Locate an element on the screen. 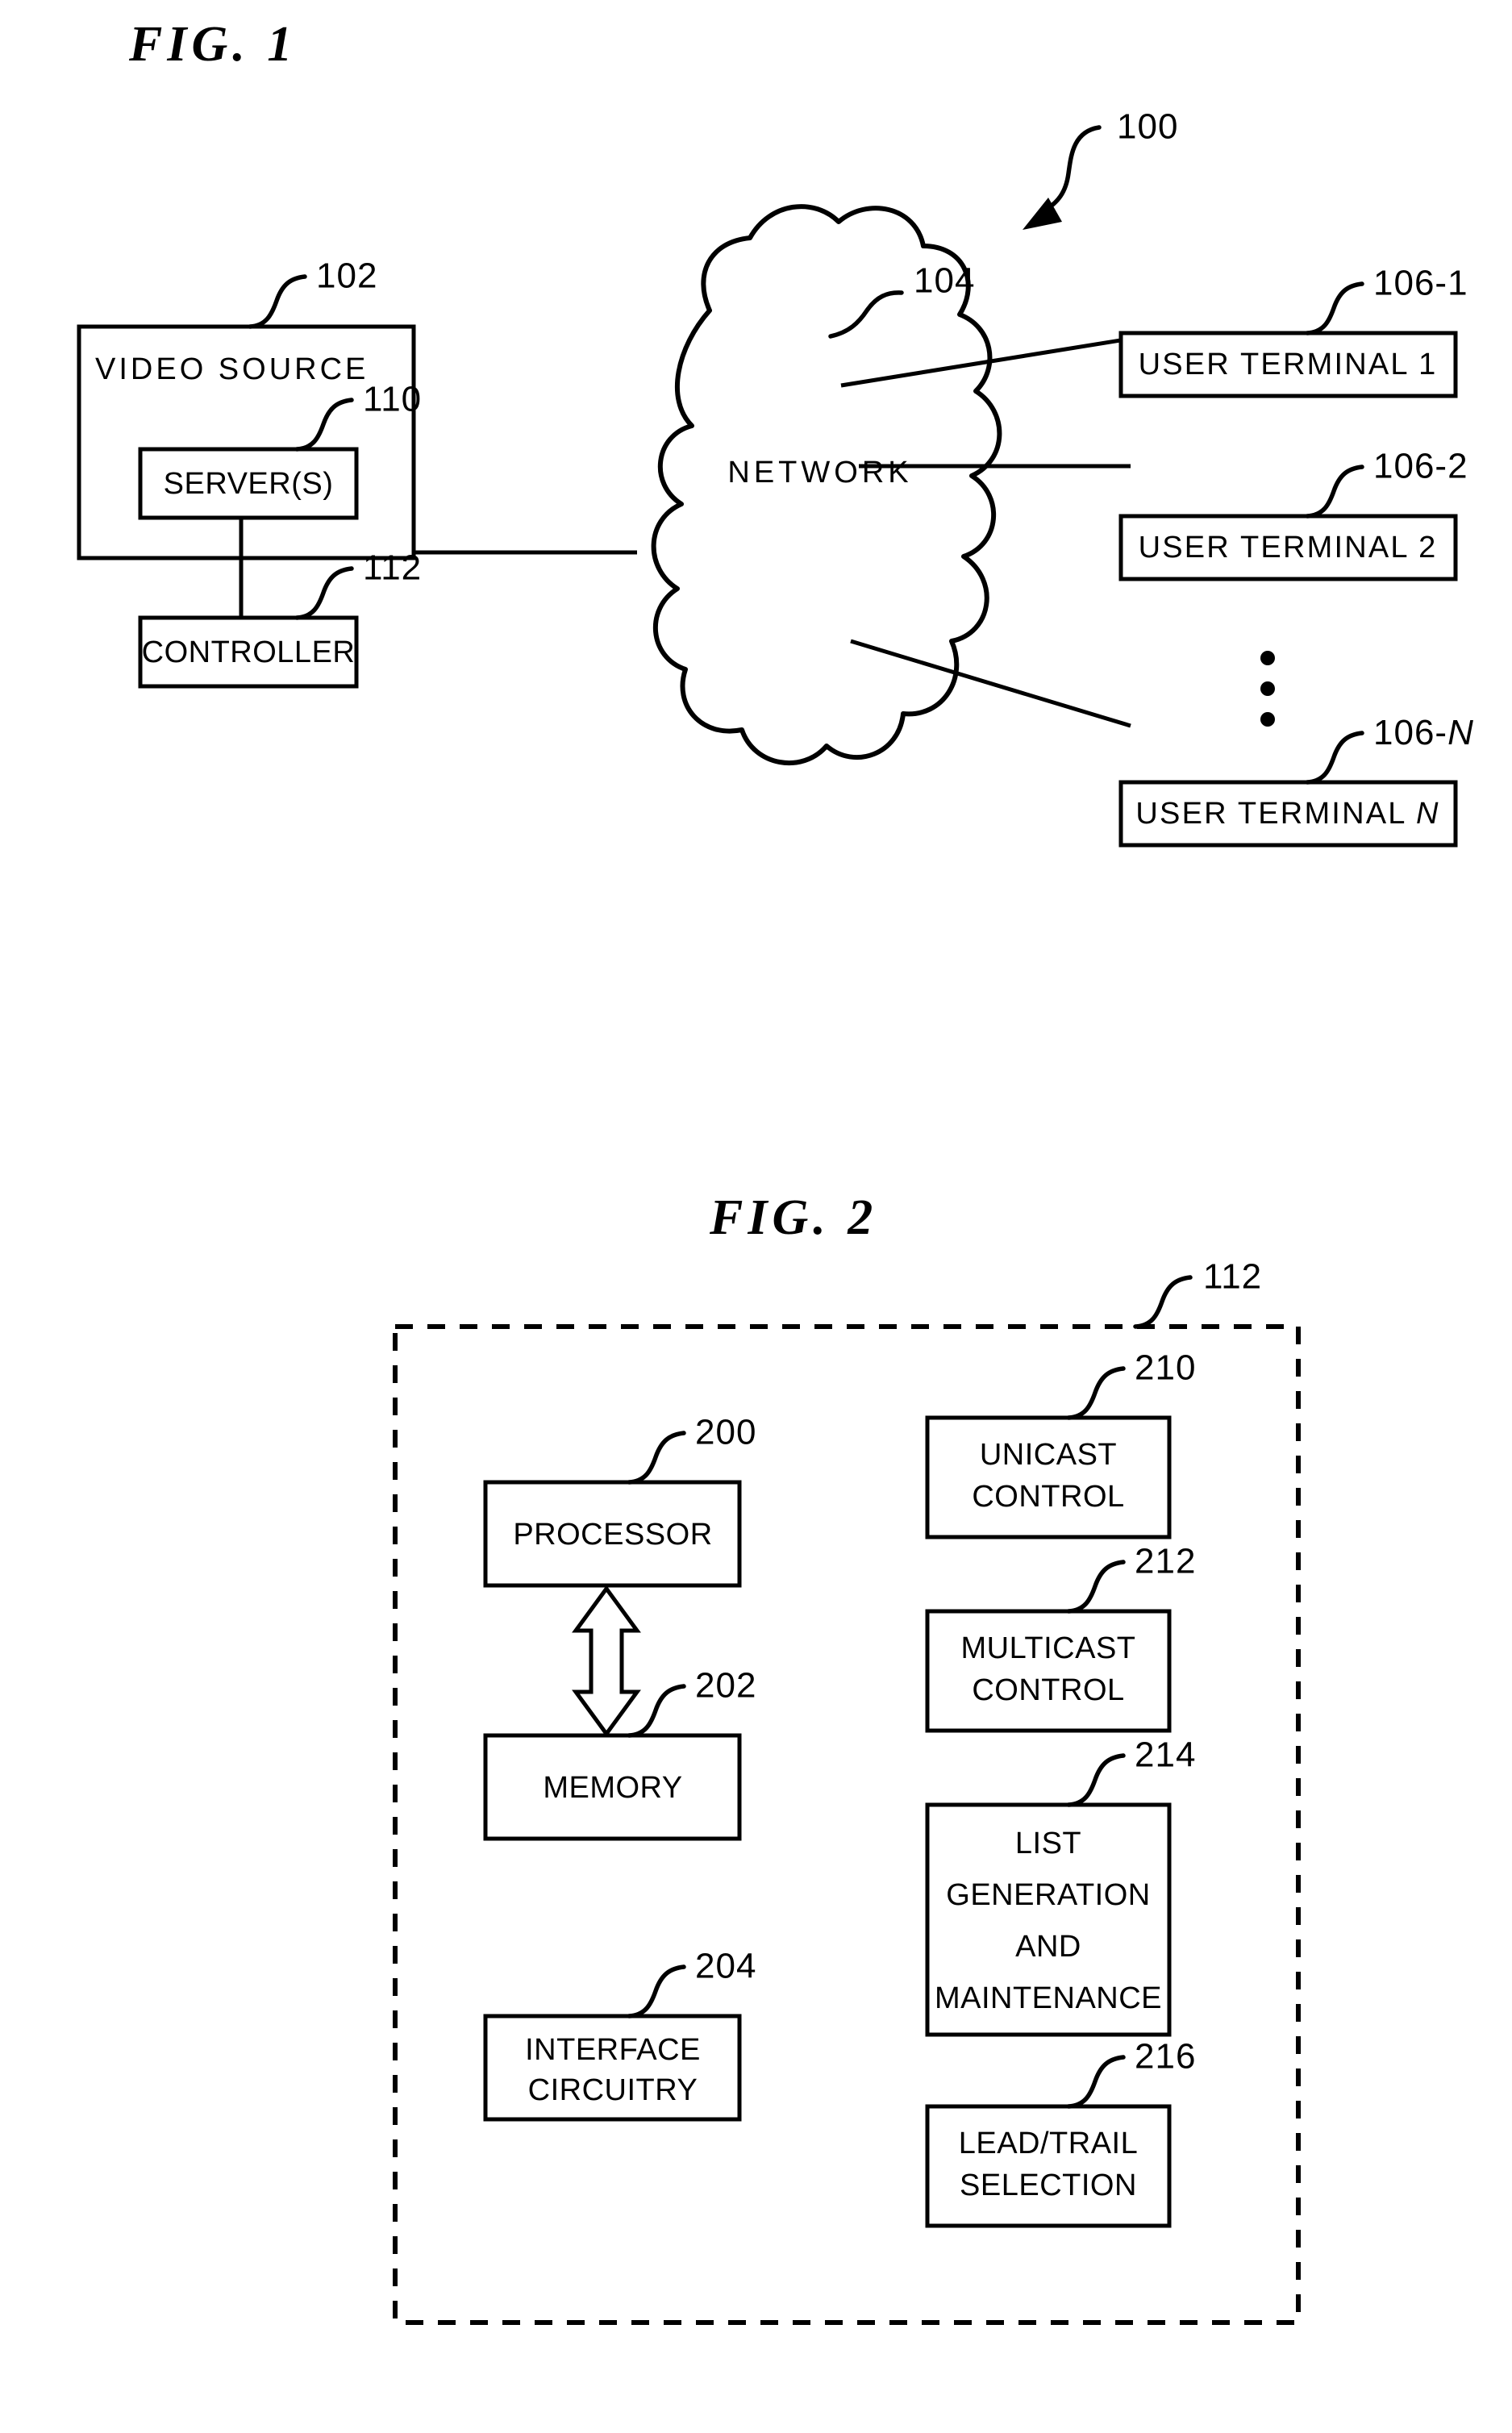 The image size is (1512, 2433). ref-212-callout: 212 is located at coordinates (1131, 1578).